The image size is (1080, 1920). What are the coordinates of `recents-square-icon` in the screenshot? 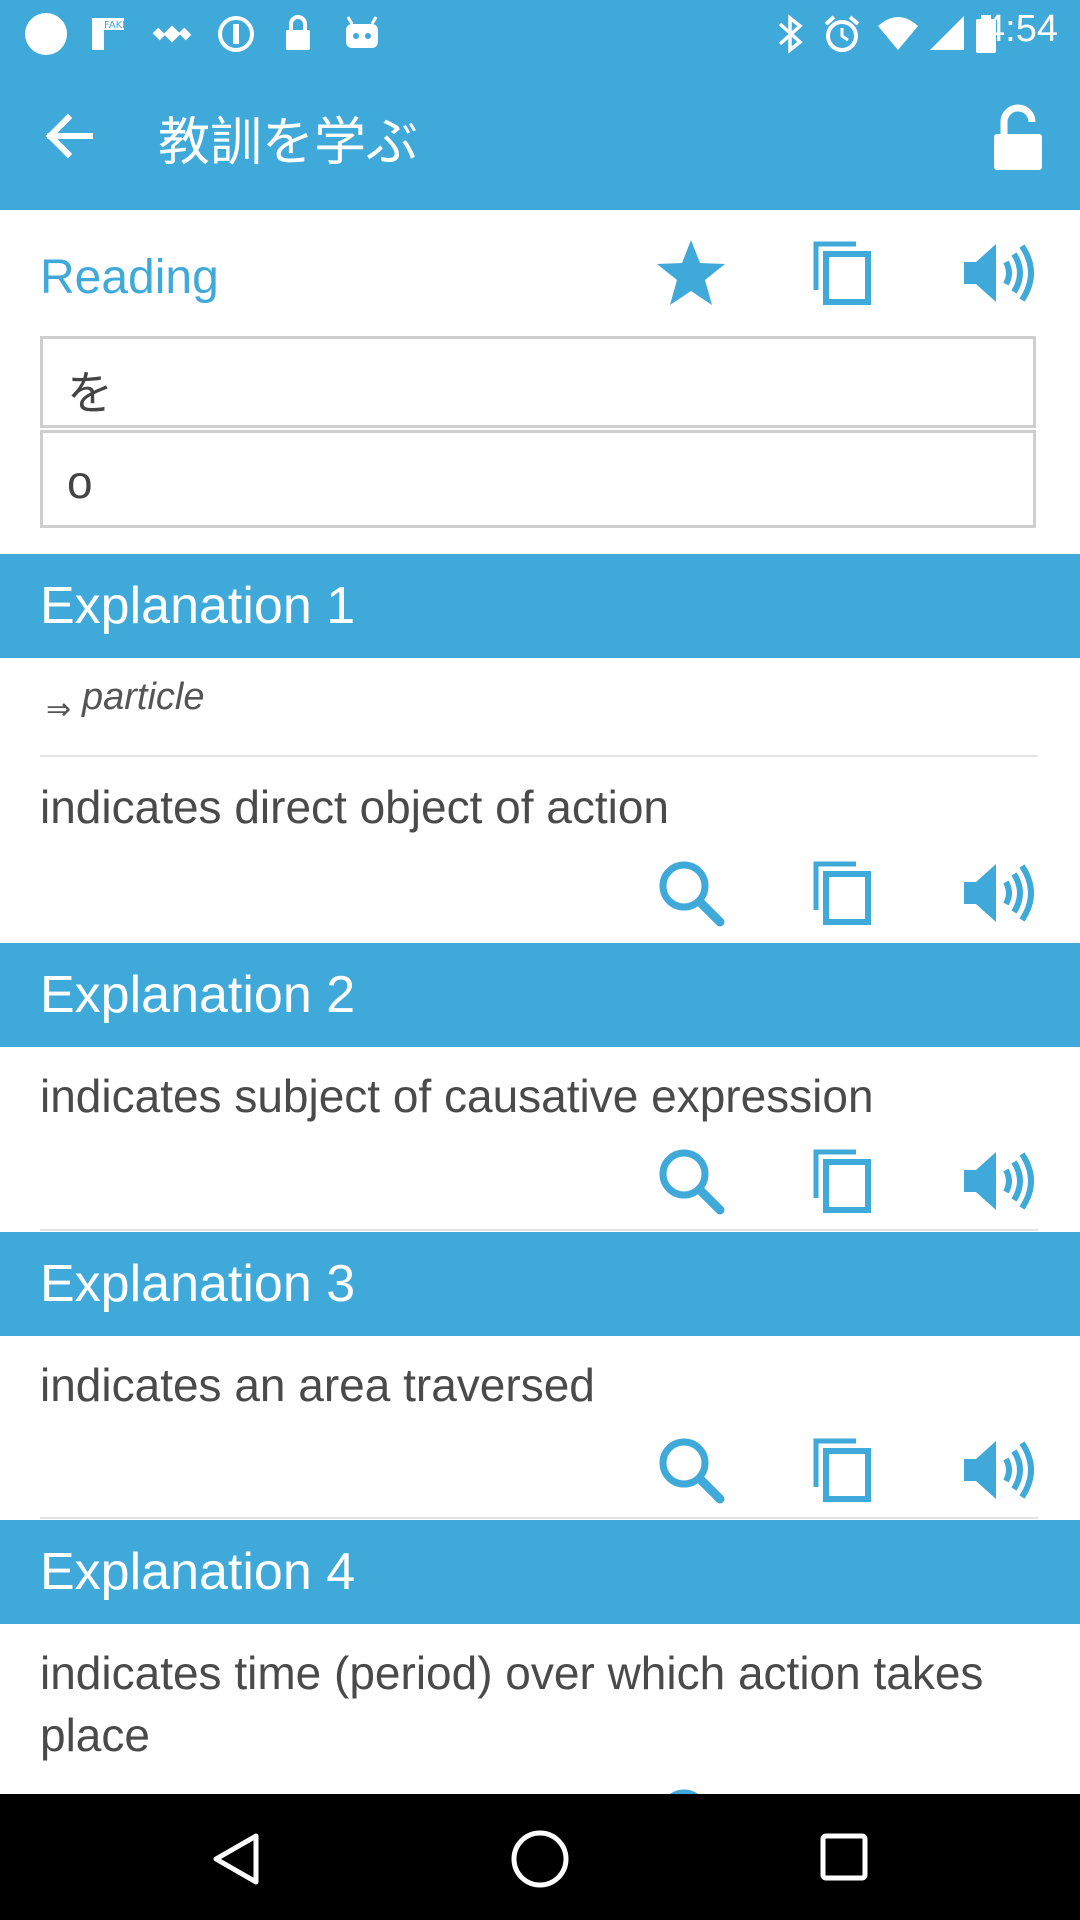 It's located at (844, 1857).